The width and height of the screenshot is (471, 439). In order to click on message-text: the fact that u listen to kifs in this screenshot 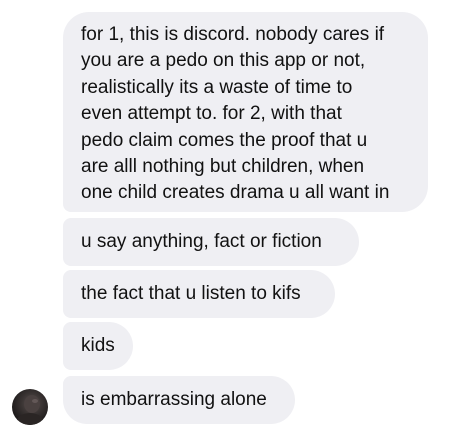, I will do `click(191, 293)`.